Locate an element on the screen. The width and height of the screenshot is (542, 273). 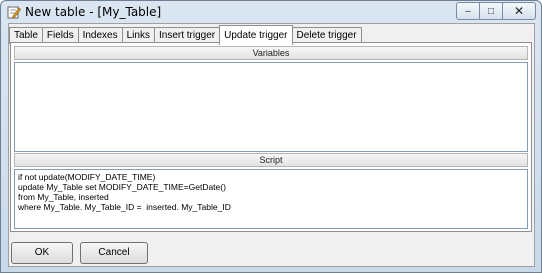
close-icon: ✕ is located at coordinates (519, 11).